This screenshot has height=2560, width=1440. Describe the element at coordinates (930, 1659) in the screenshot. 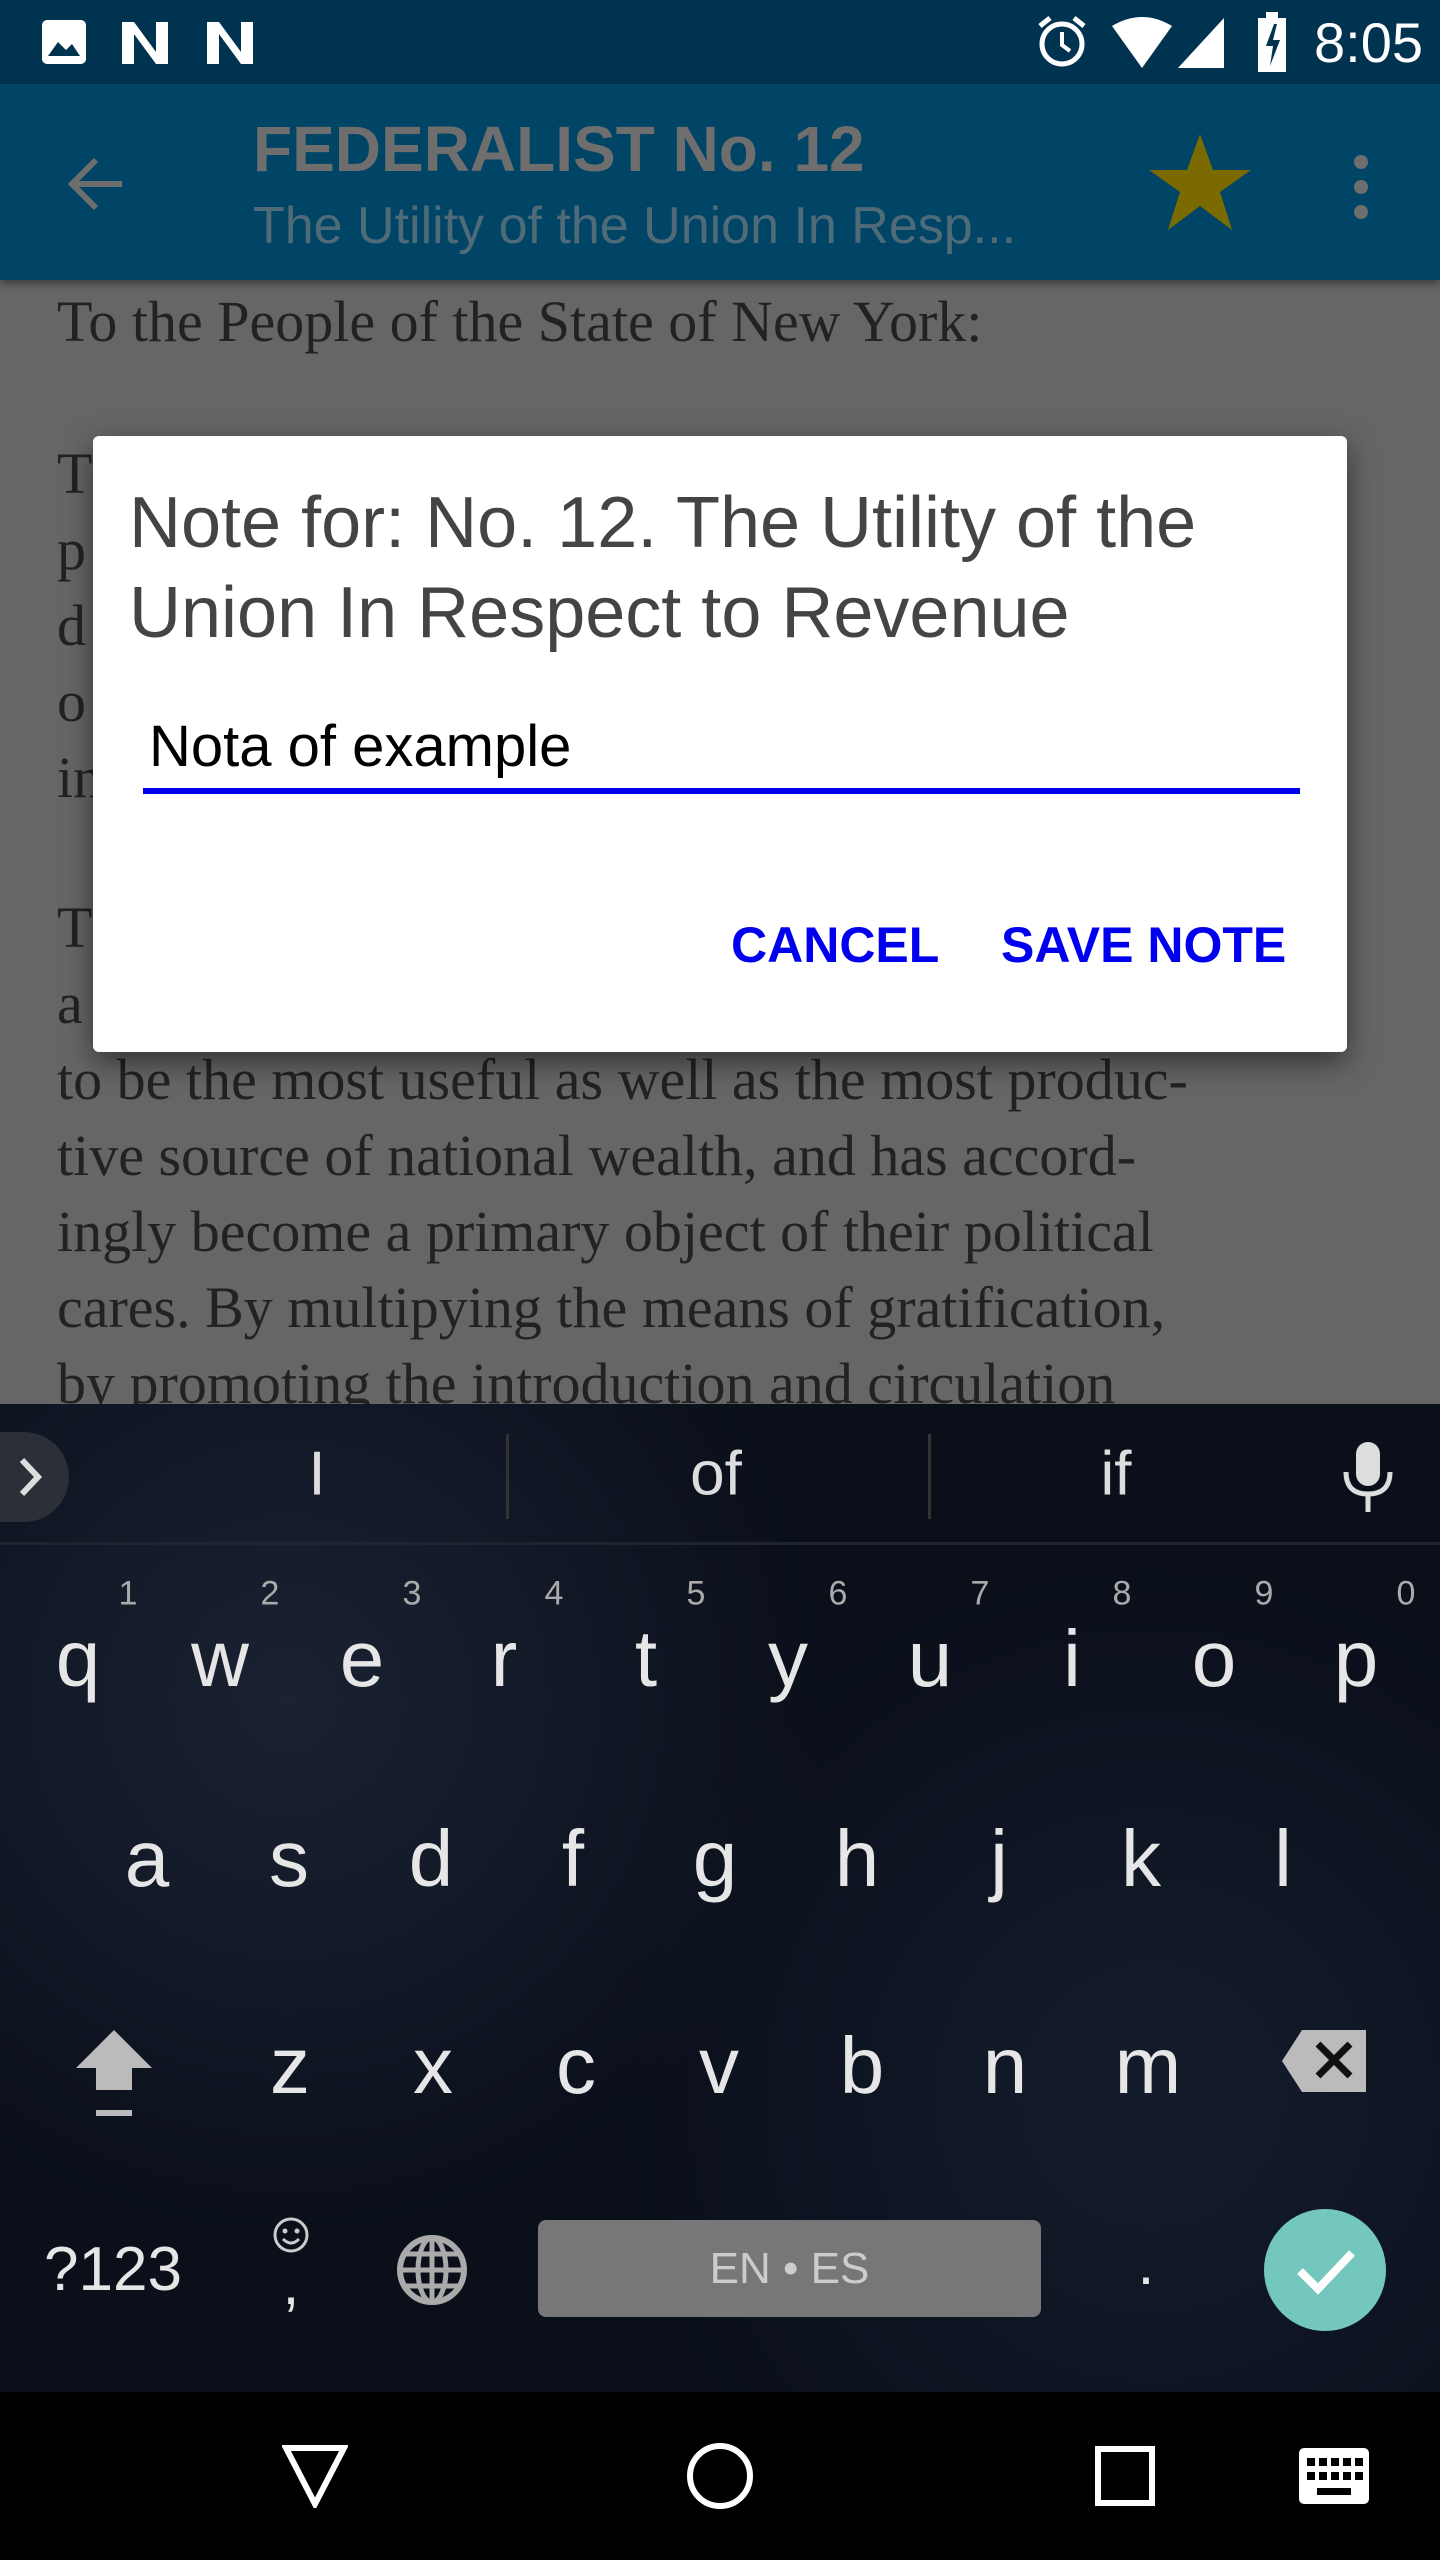

I see `key-u: u` at that location.